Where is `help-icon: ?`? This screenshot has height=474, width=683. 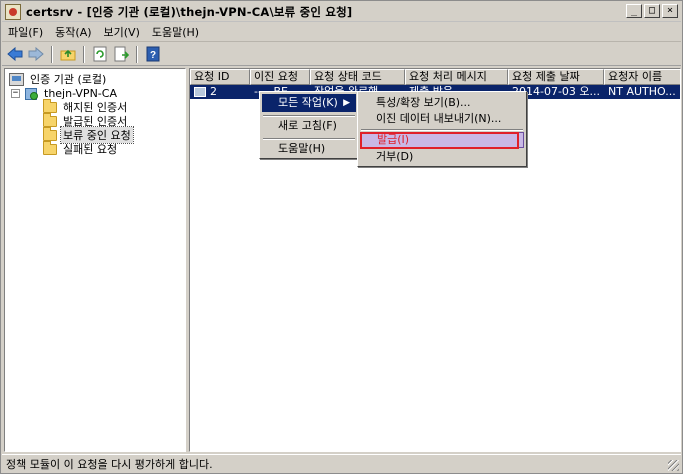
help-icon: ? is located at coordinates (153, 54).